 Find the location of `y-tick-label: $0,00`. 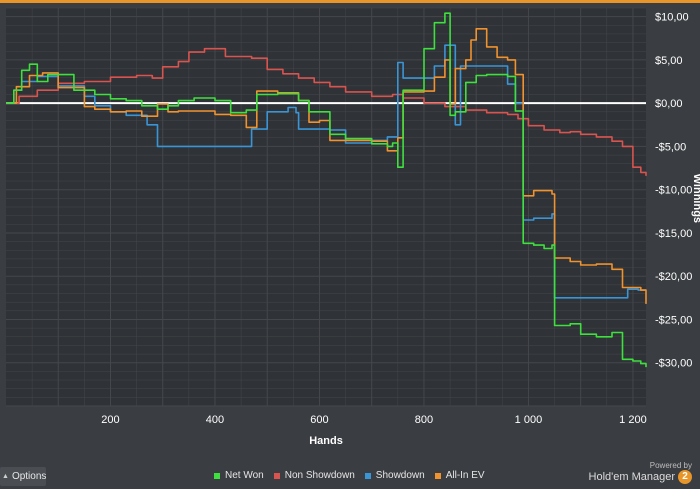

y-tick-label: $0,00 is located at coordinates (669, 104).